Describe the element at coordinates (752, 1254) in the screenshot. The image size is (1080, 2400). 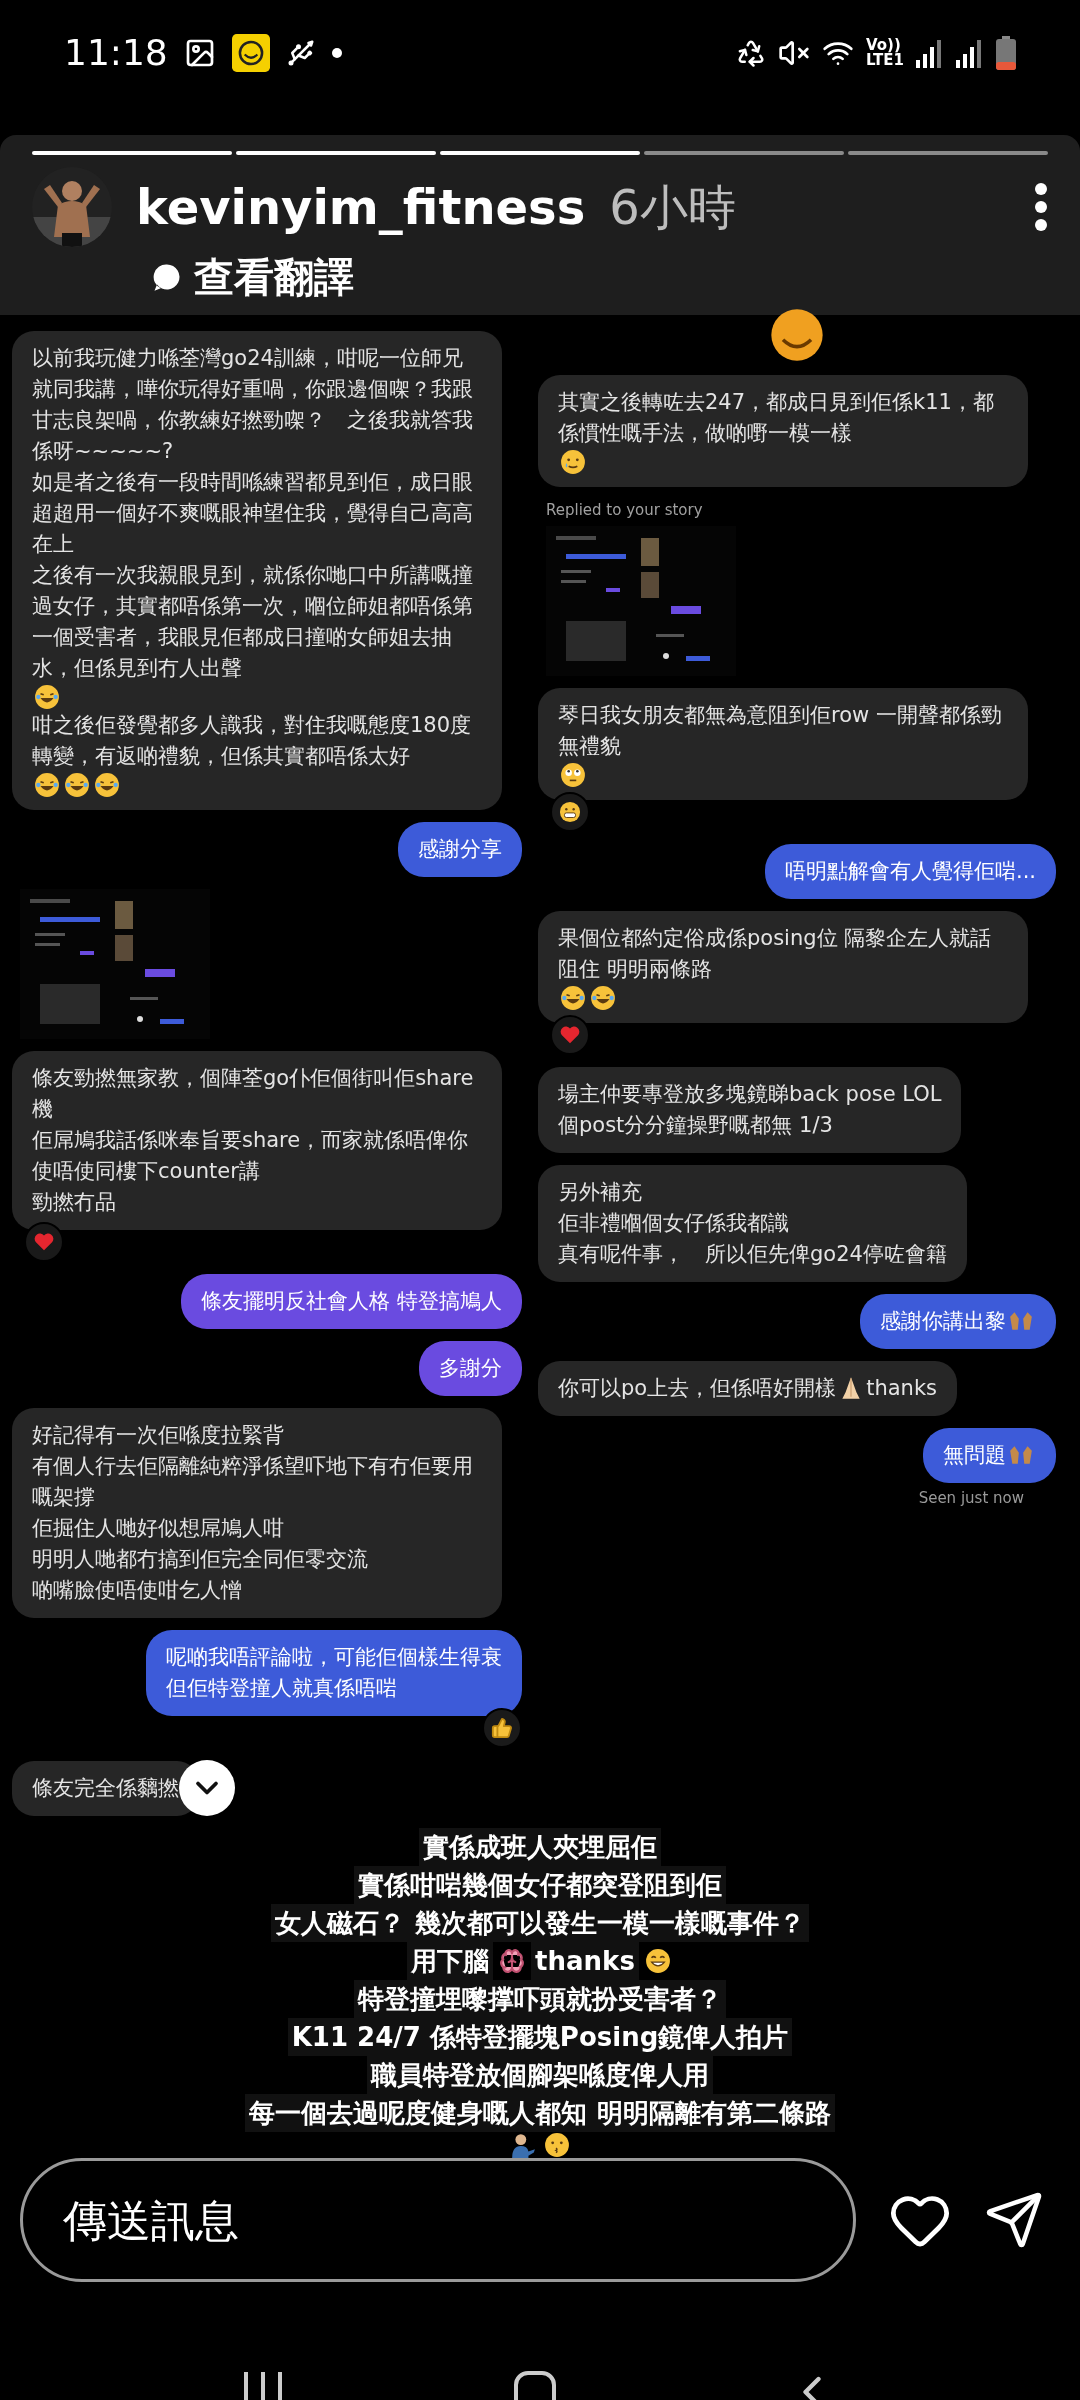
I see `message-text: 真有呢件事， 所以佢先俾go24停咗會籍` at that location.